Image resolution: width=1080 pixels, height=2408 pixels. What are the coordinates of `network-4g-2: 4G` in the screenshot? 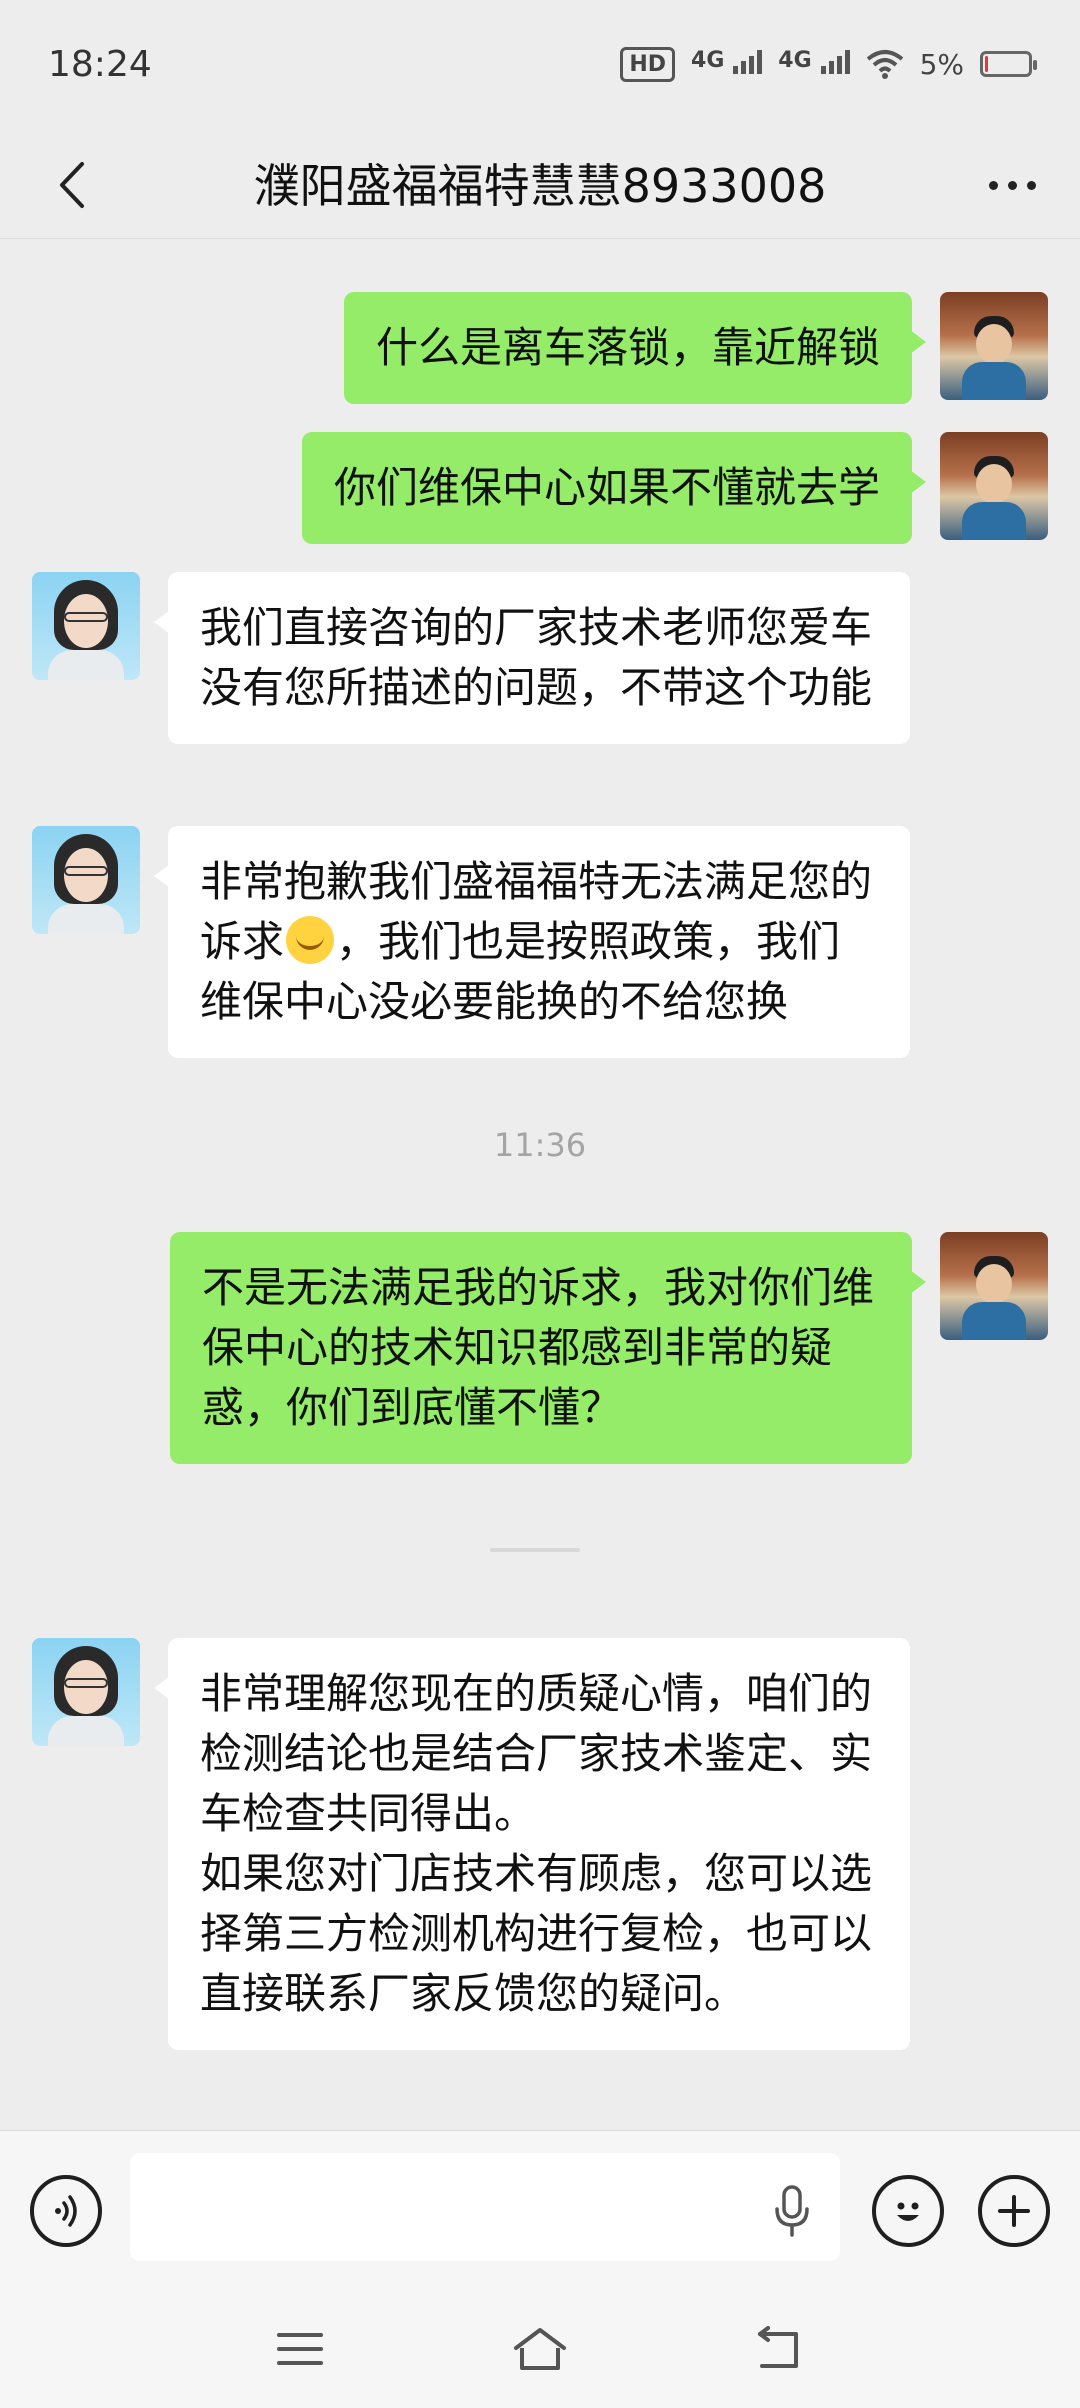 It's located at (814, 64).